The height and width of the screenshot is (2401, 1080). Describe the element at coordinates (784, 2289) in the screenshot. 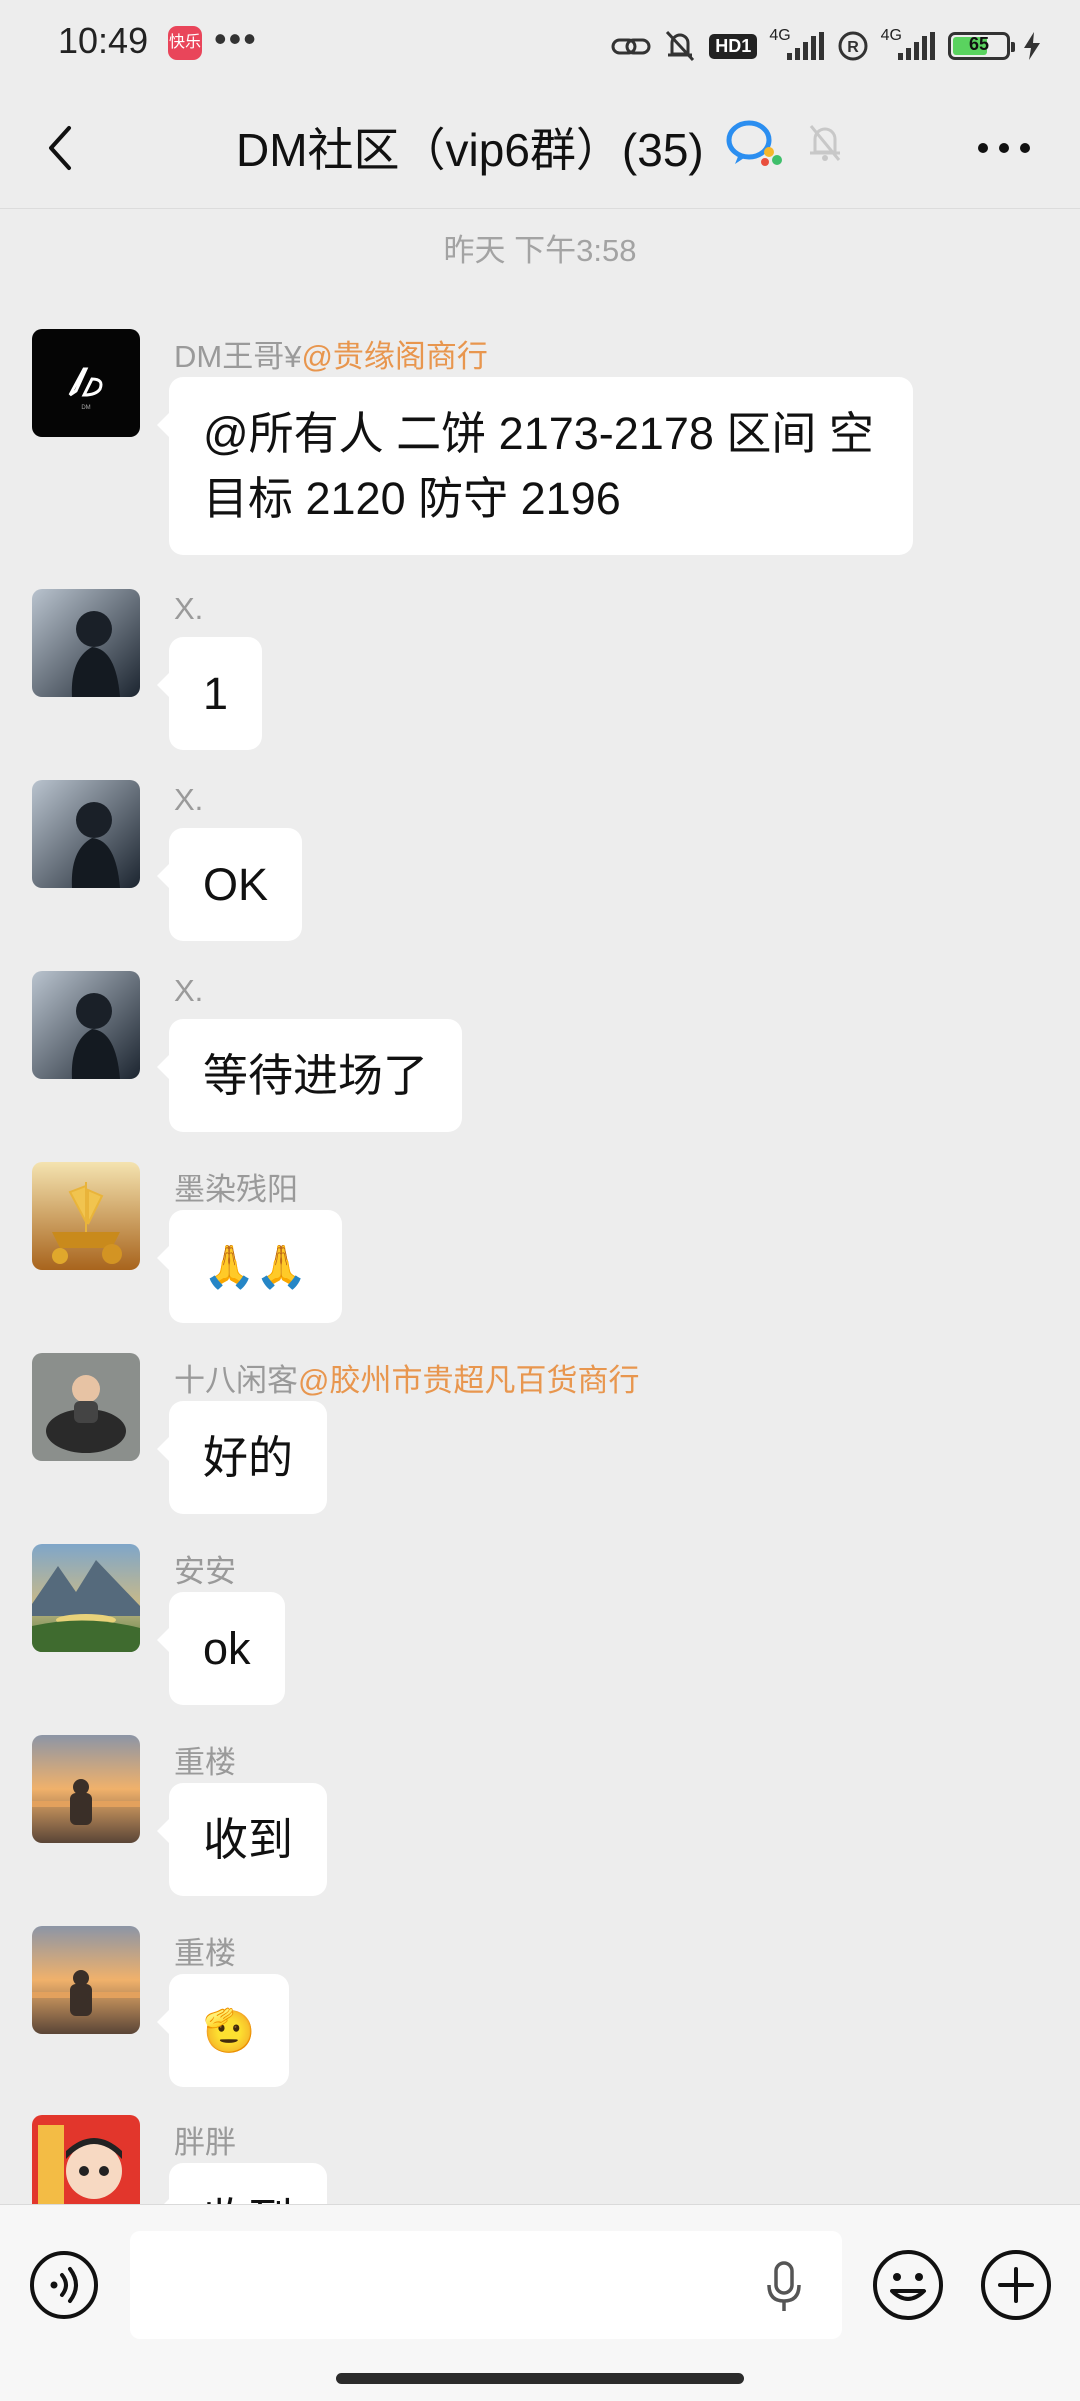

I see `mic-icon` at that location.